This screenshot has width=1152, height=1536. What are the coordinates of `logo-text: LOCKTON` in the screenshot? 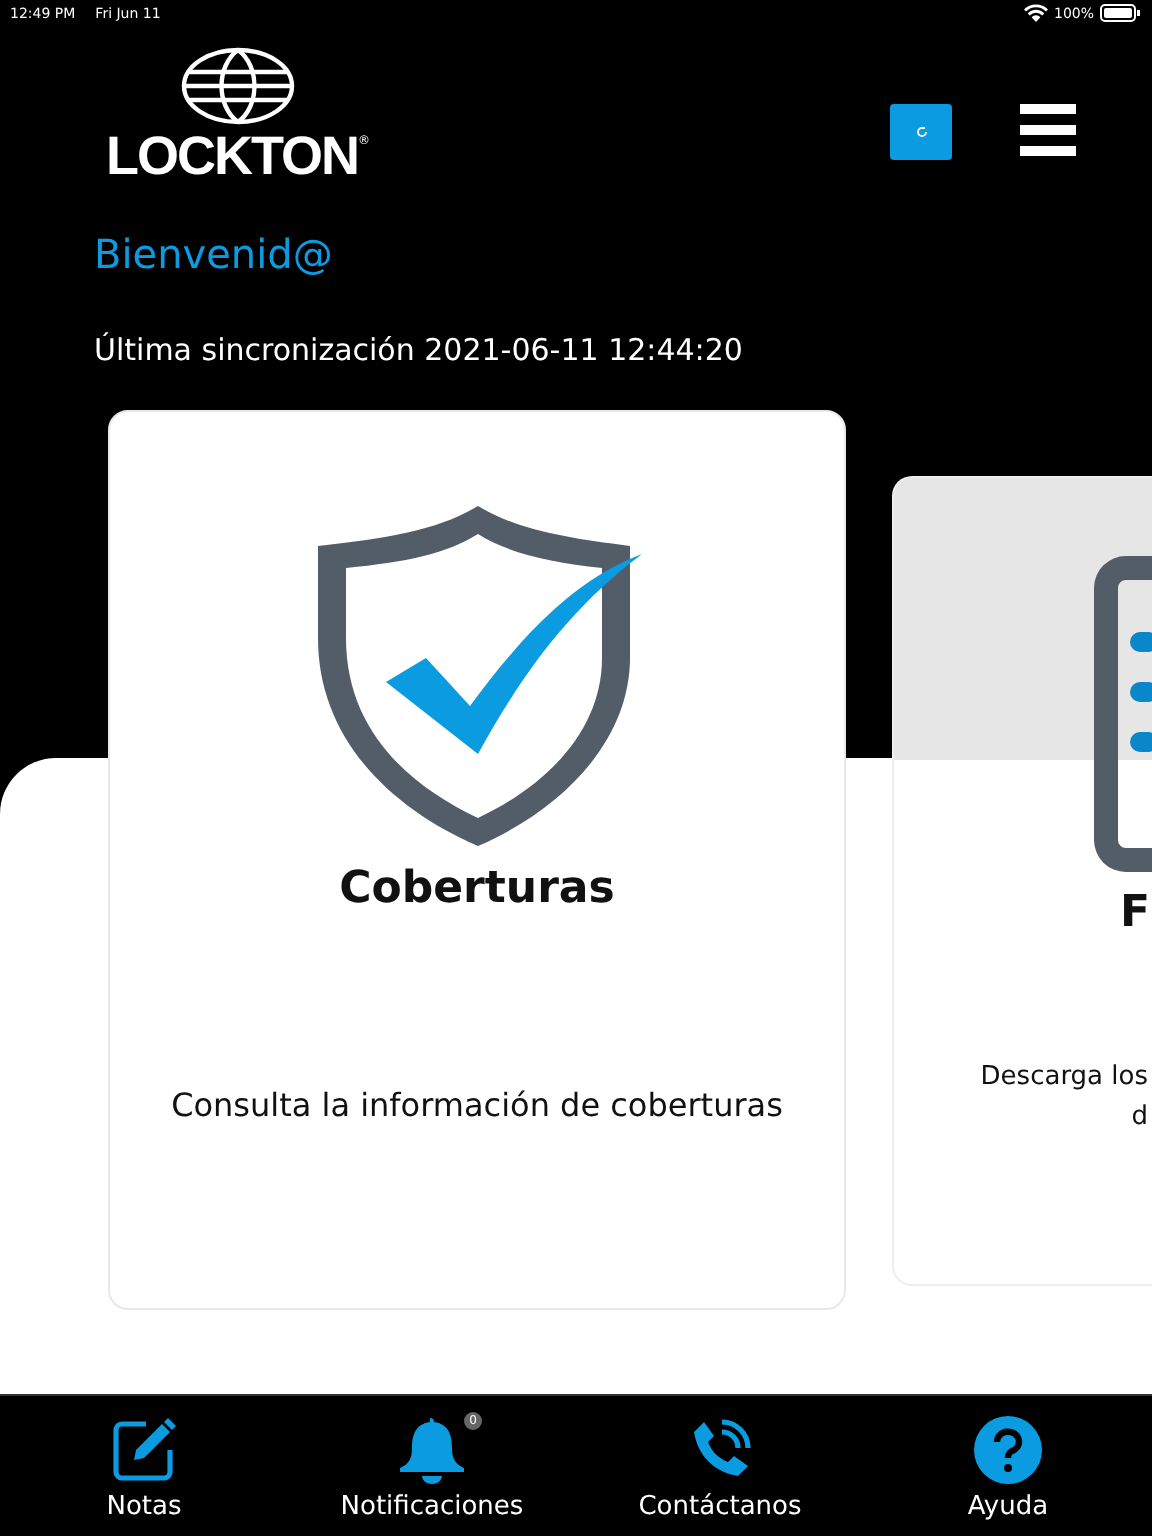 It's located at (232, 156).